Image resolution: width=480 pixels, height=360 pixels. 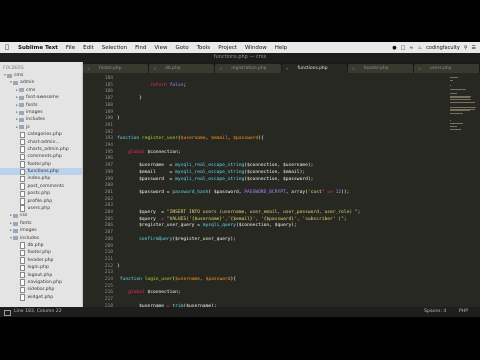 What do you see at coordinates (446, 68) in the screenshot?
I see `tab-users-php: × users.php` at bounding box center [446, 68].